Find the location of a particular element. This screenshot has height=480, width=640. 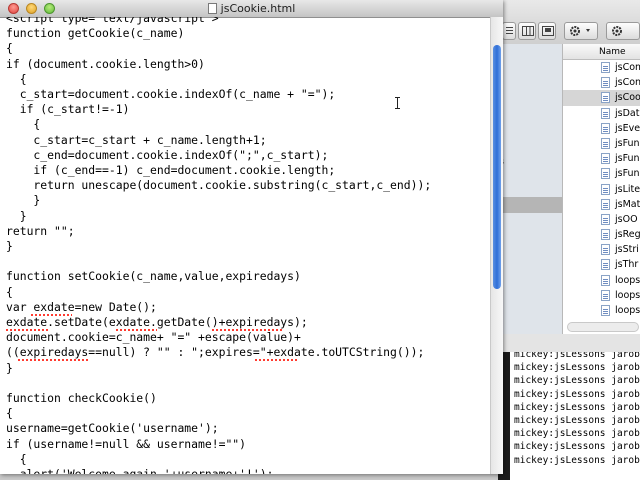

file-name: jsMat is located at coordinates (627, 204).